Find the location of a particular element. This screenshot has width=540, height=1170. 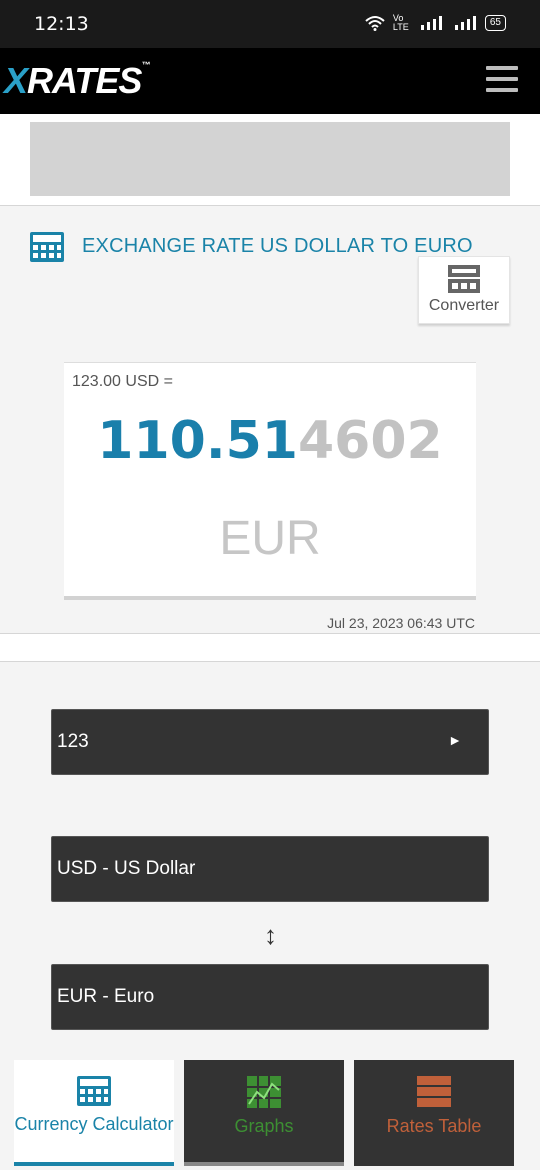

converter-icon is located at coordinates (464, 279).